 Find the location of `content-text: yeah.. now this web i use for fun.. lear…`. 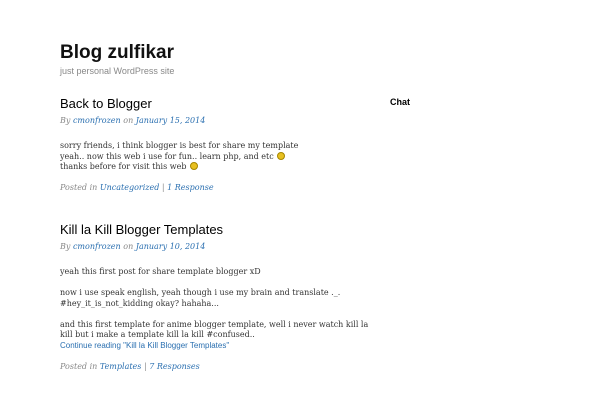

content-text: yeah.. now this web i use for fun.. lear… is located at coordinates (167, 156).